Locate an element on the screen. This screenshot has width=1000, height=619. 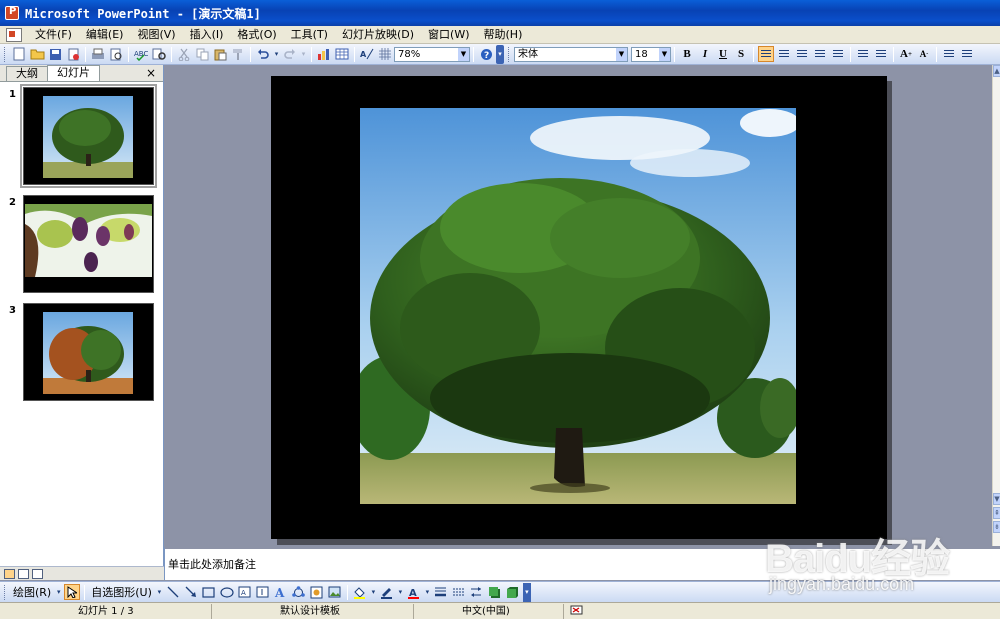
slide-thumbnail-row: 2 is located at coordinates (82, 246).